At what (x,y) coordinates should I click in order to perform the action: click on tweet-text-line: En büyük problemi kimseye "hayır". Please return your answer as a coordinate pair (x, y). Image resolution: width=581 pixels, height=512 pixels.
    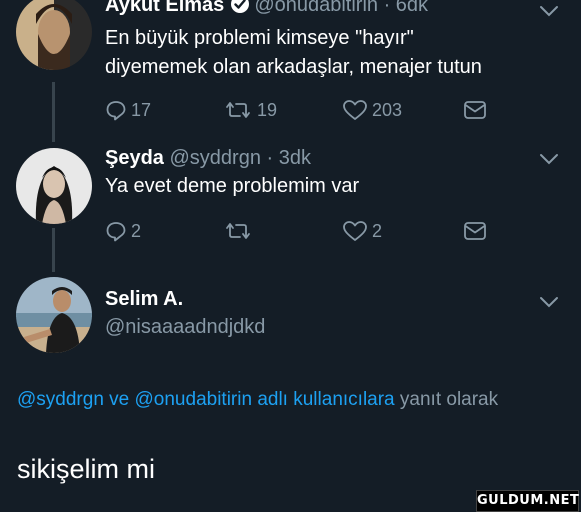
    Looking at the image, I should click on (259, 38).